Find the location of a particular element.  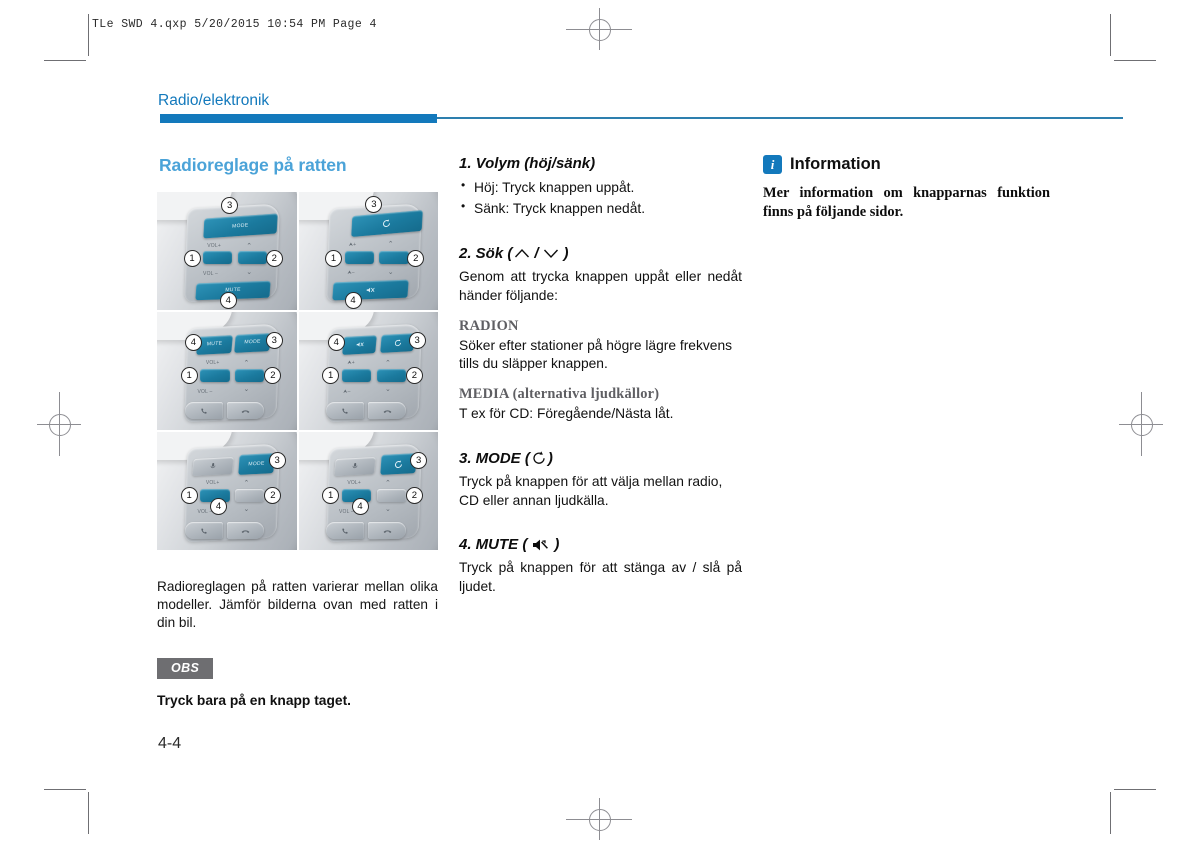

mute-speaker-icon is located at coordinates (371, 289).